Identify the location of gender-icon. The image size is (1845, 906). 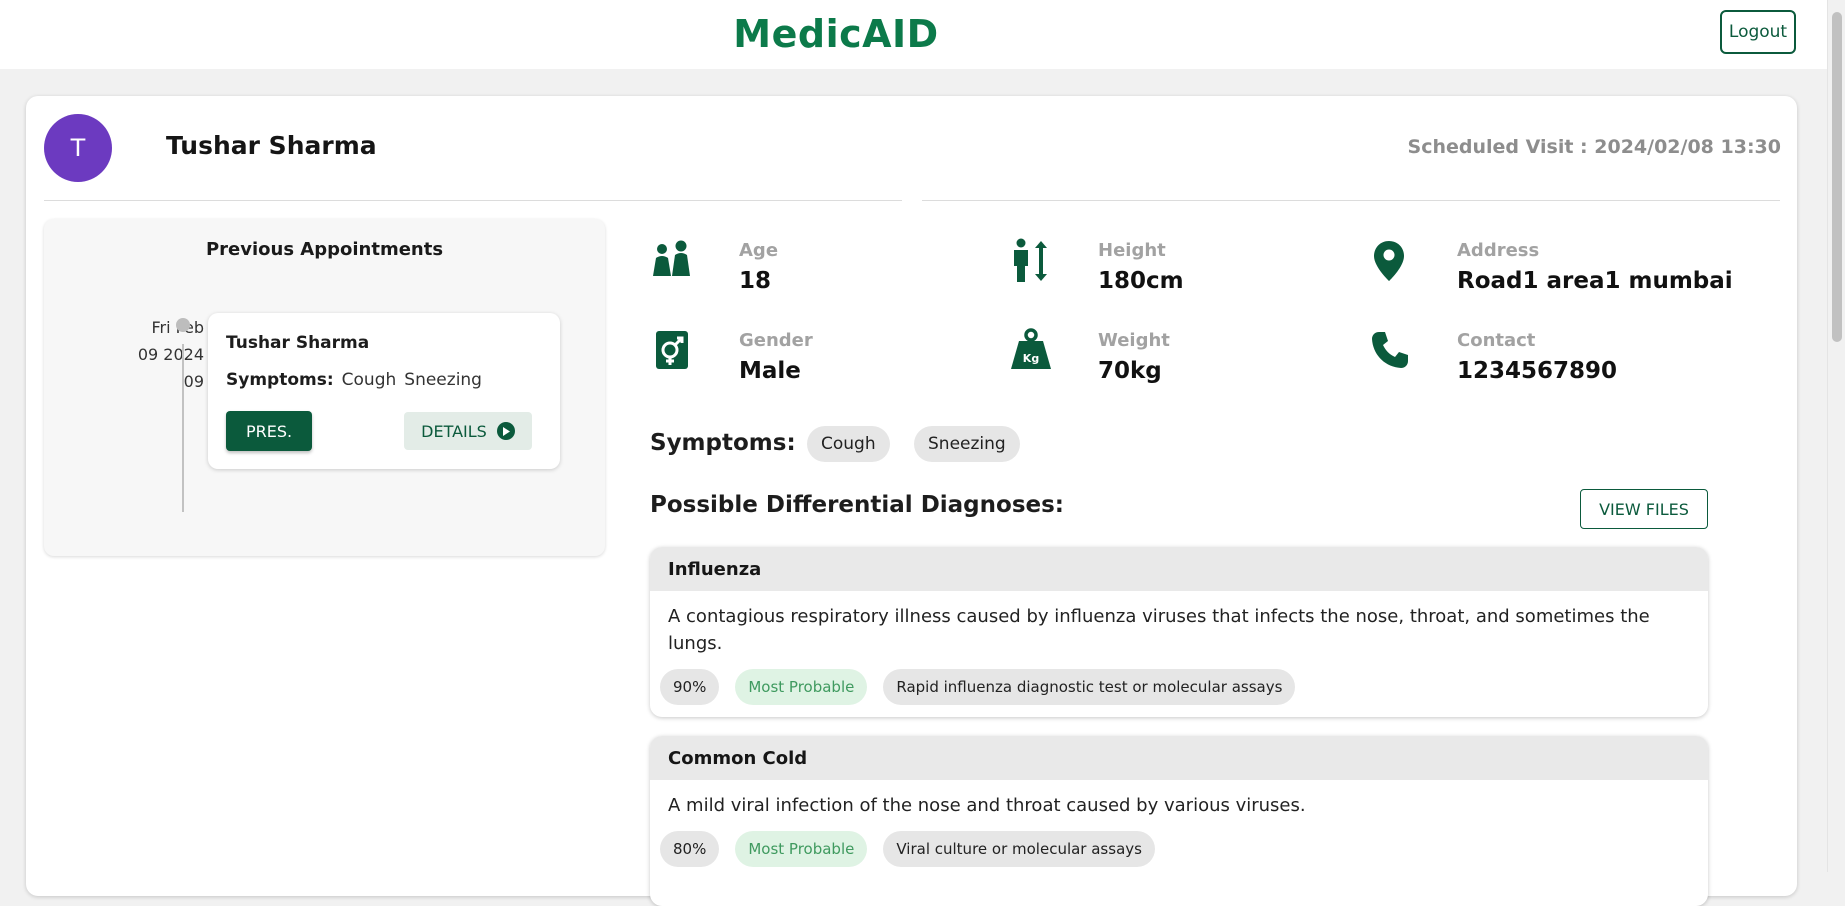
(672, 352).